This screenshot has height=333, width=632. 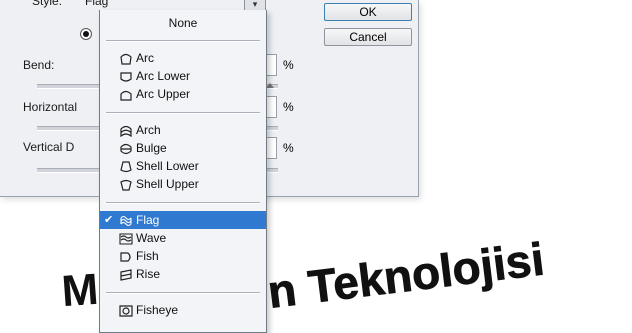 What do you see at coordinates (183, 274) in the screenshot?
I see `menu-item-rise: Rise` at bounding box center [183, 274].